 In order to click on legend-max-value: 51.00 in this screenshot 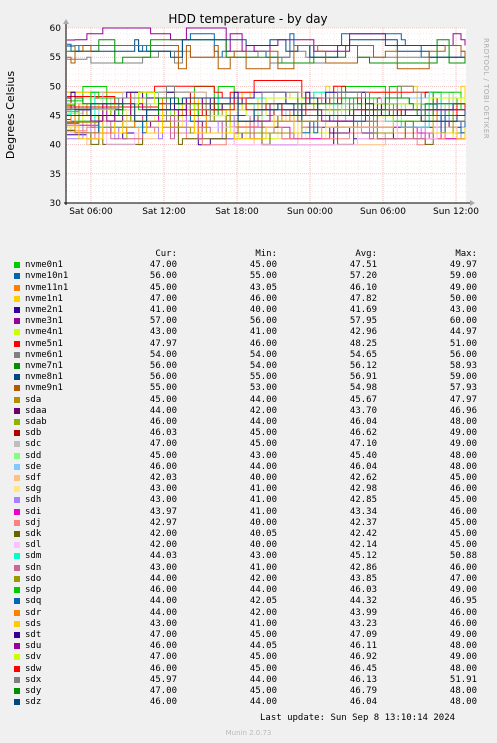, I will do `click(463, 343)`.